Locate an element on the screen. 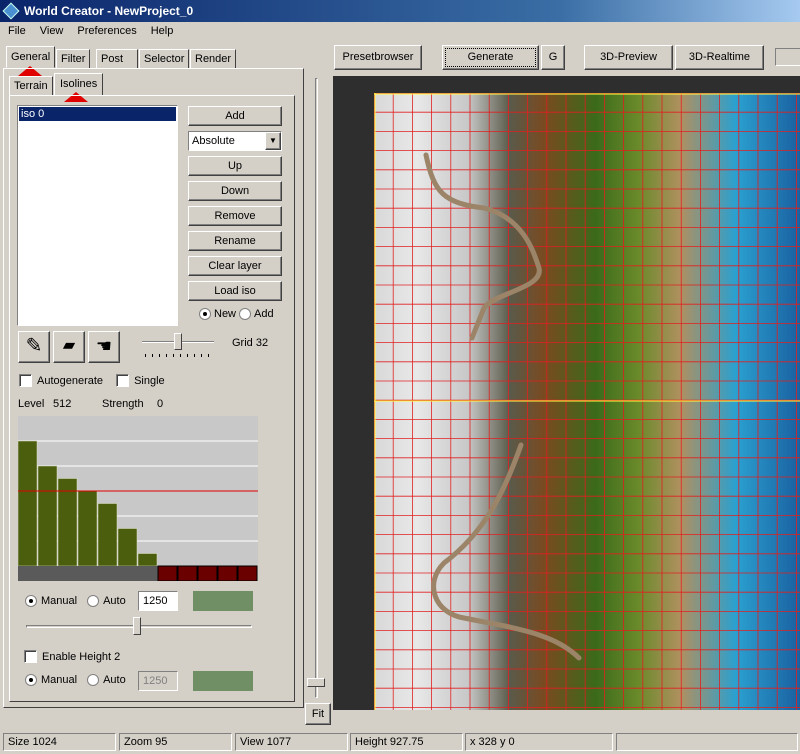 Image resolution: width=800 pixels, height=754 pixels. tab-selector: Selector is located at coordinates (164, 59).